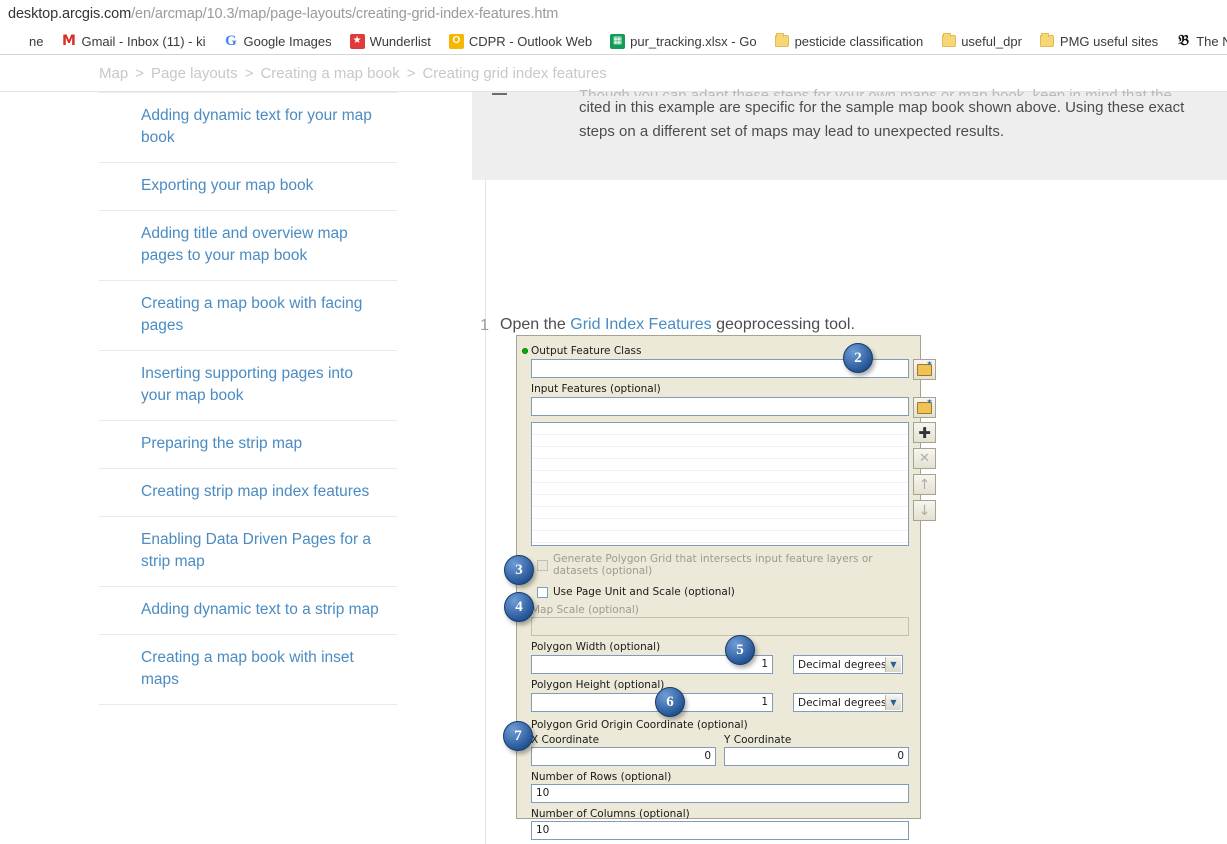  I want to click on bookmark-item: pesticide classification, so click(849, 41).